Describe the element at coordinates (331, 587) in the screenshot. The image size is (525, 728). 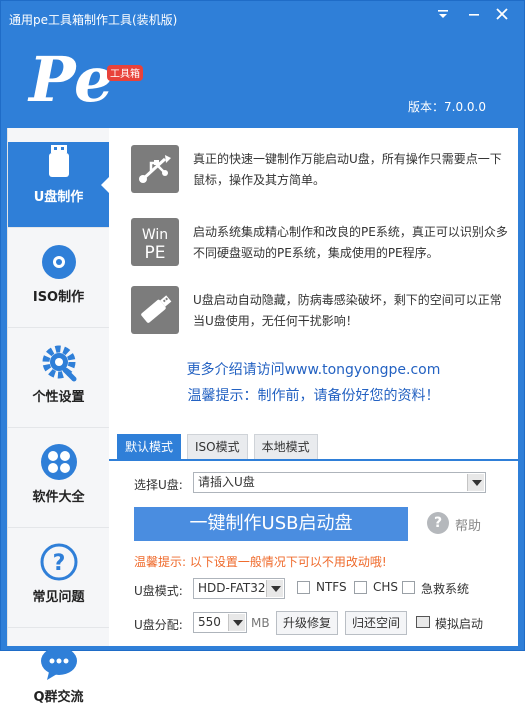
I see `checkbox-label: NTFS` at that location.